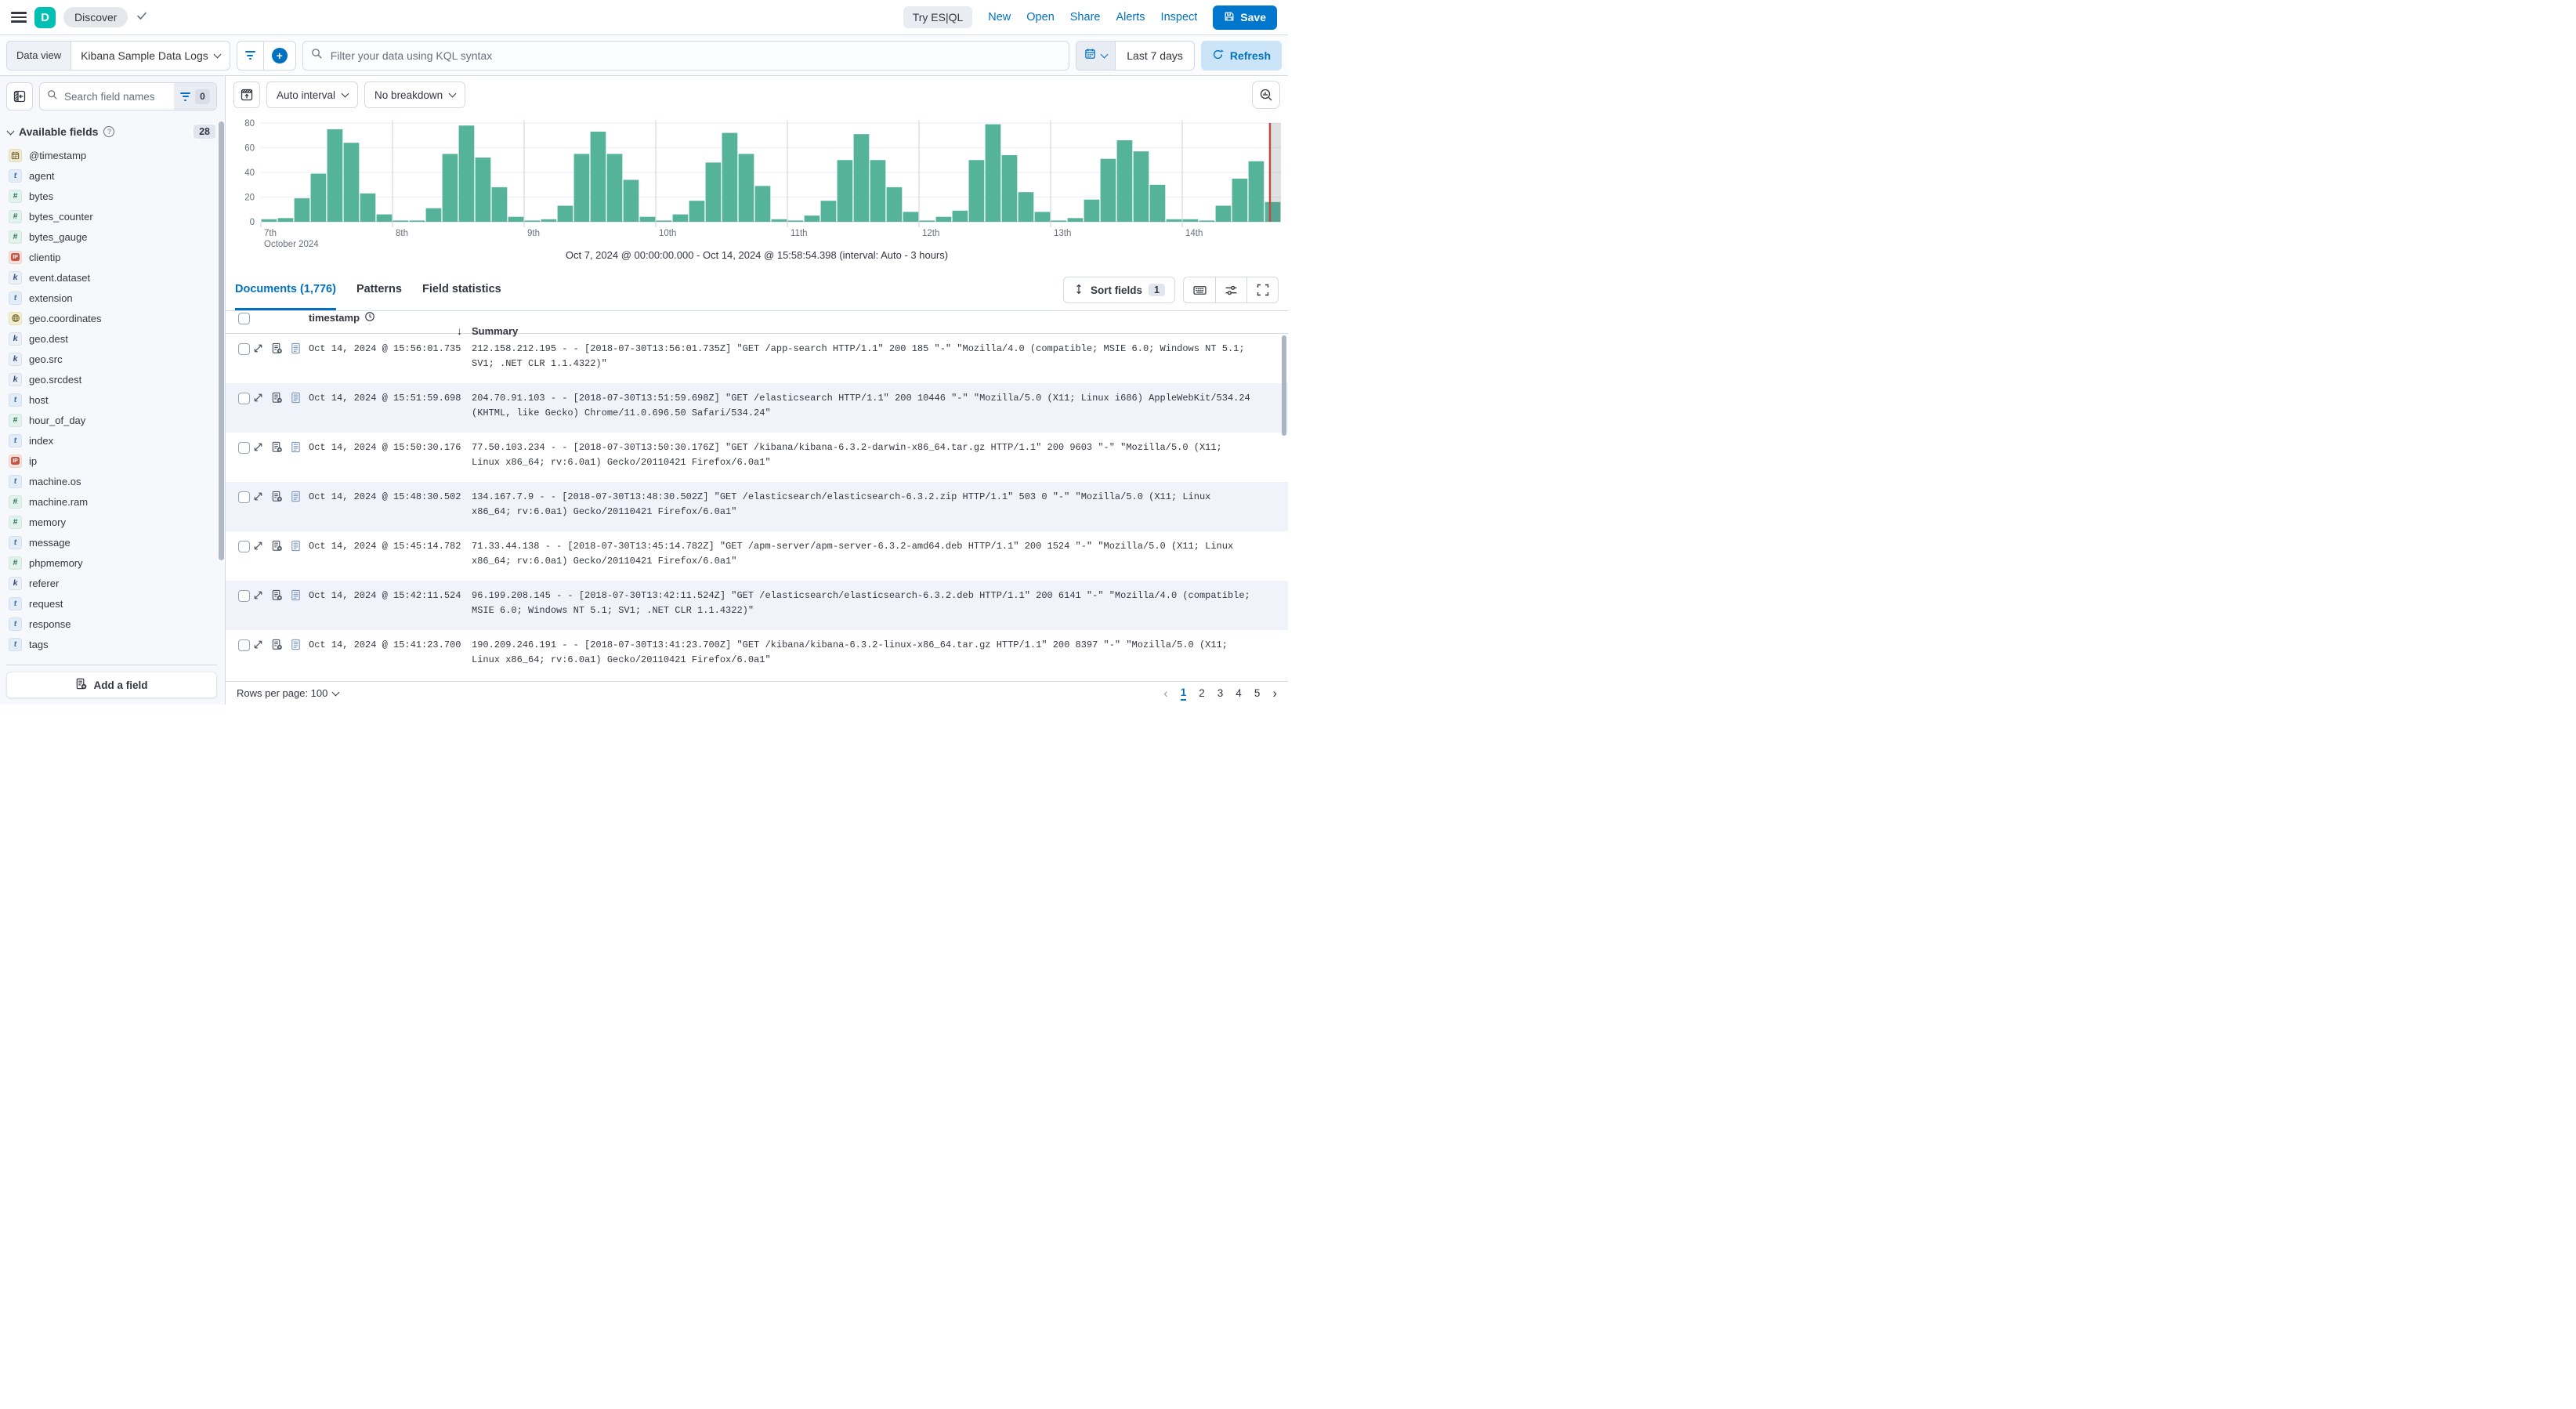 The height and width of the screenshot is (1409, 2576). What do you see at coordinates (1275, 693) in the screenshot?
I see `next-page-button: ›` at bounding box center [1275, 693].